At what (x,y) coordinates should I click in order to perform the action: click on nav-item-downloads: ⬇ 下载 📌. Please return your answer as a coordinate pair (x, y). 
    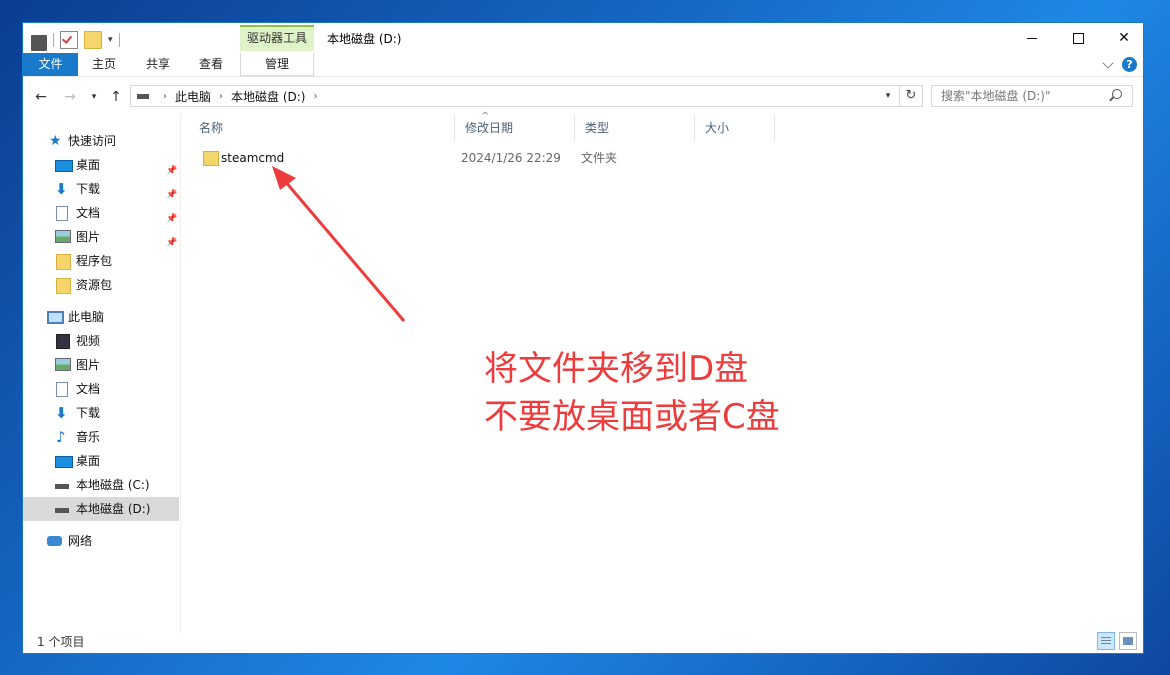
    Looking at the image, I should click on (101, 189).